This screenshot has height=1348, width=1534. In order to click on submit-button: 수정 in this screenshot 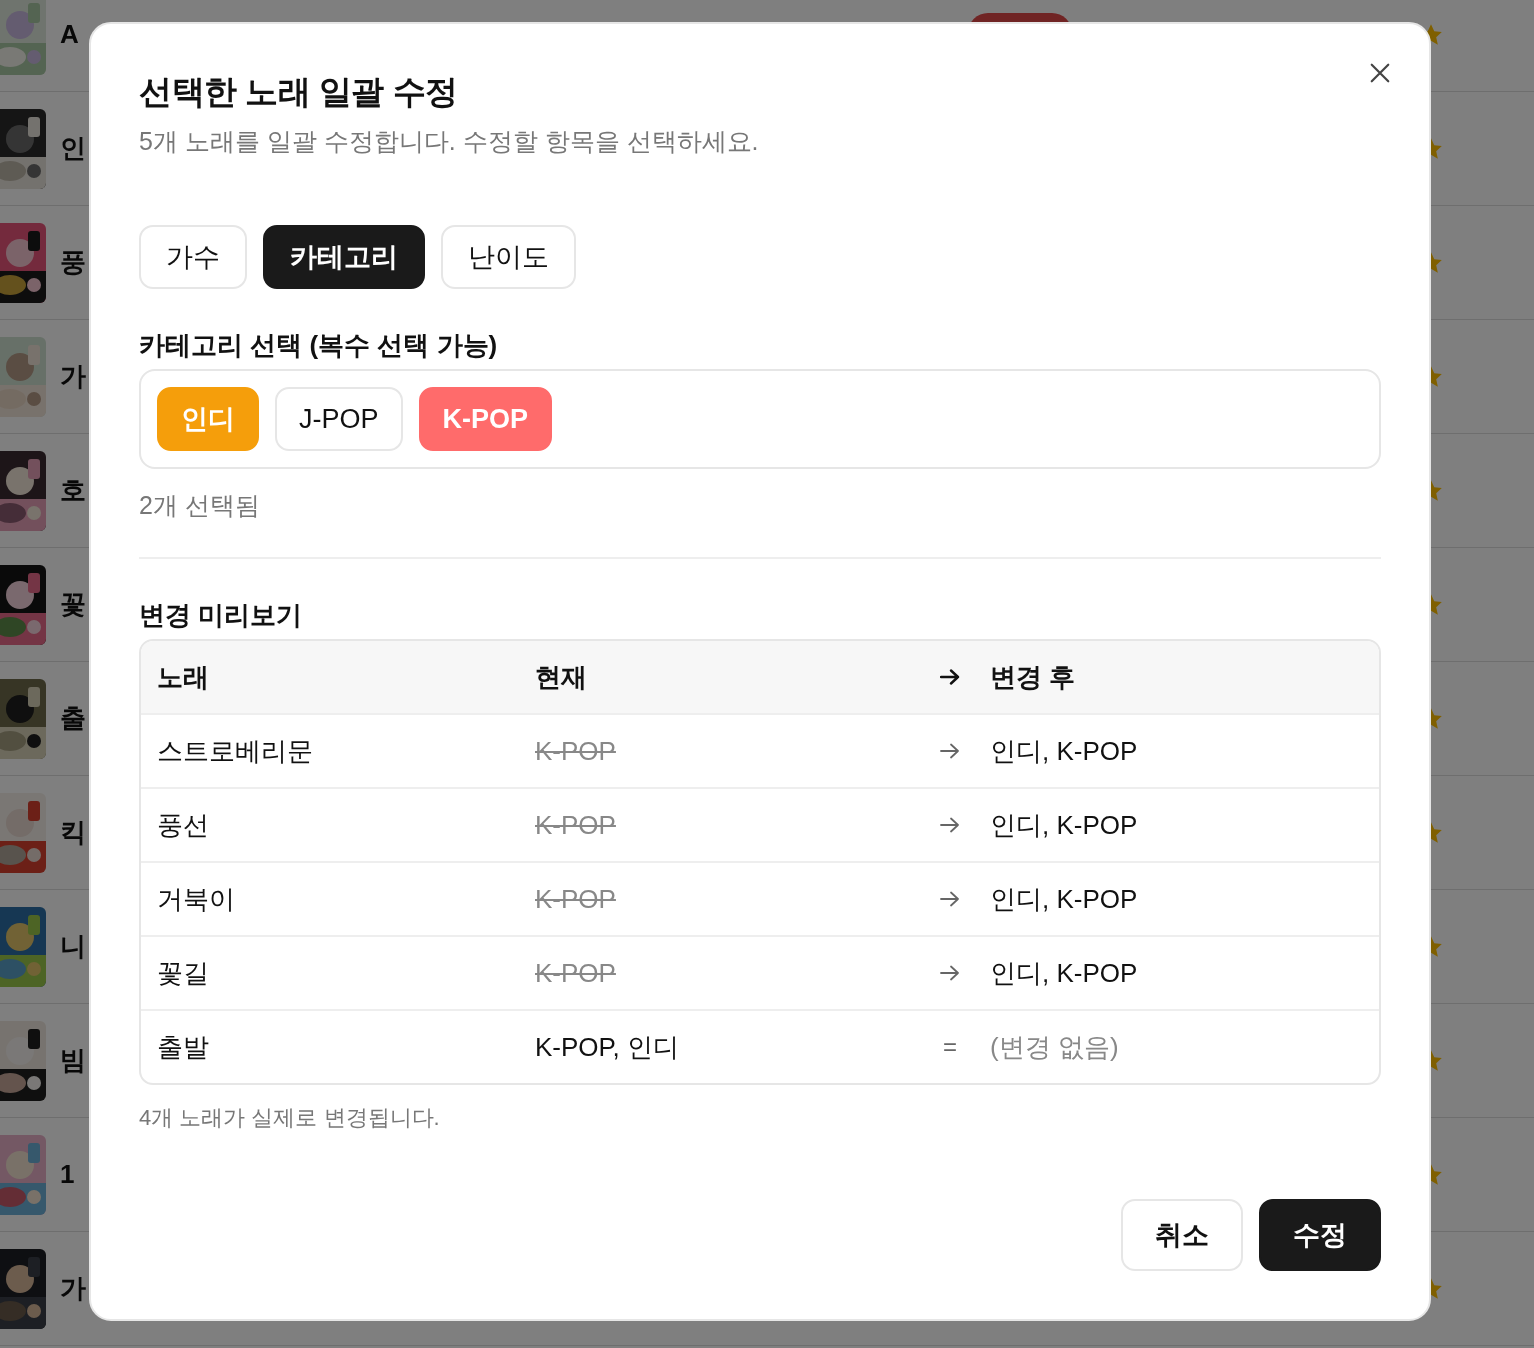, I will do `click(1320, 1235)`.